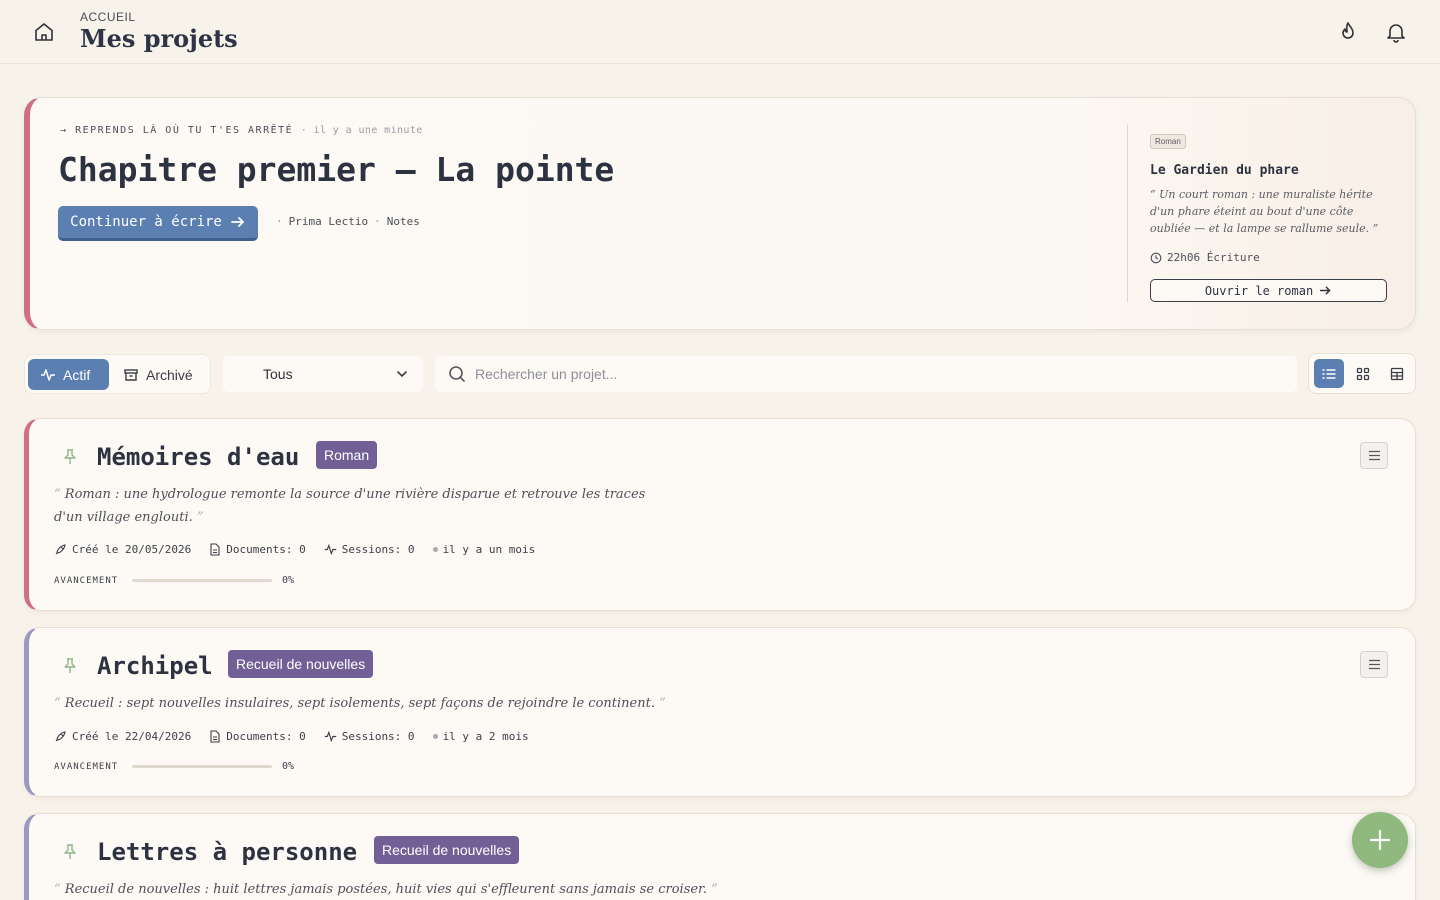 The height and width of the screenshot is (900, 1440). What do you see at coordinates (146, 222) in the screenshot?
I see `continue-writing-label: Continuer à écrire` at bounding box center [146, 222].